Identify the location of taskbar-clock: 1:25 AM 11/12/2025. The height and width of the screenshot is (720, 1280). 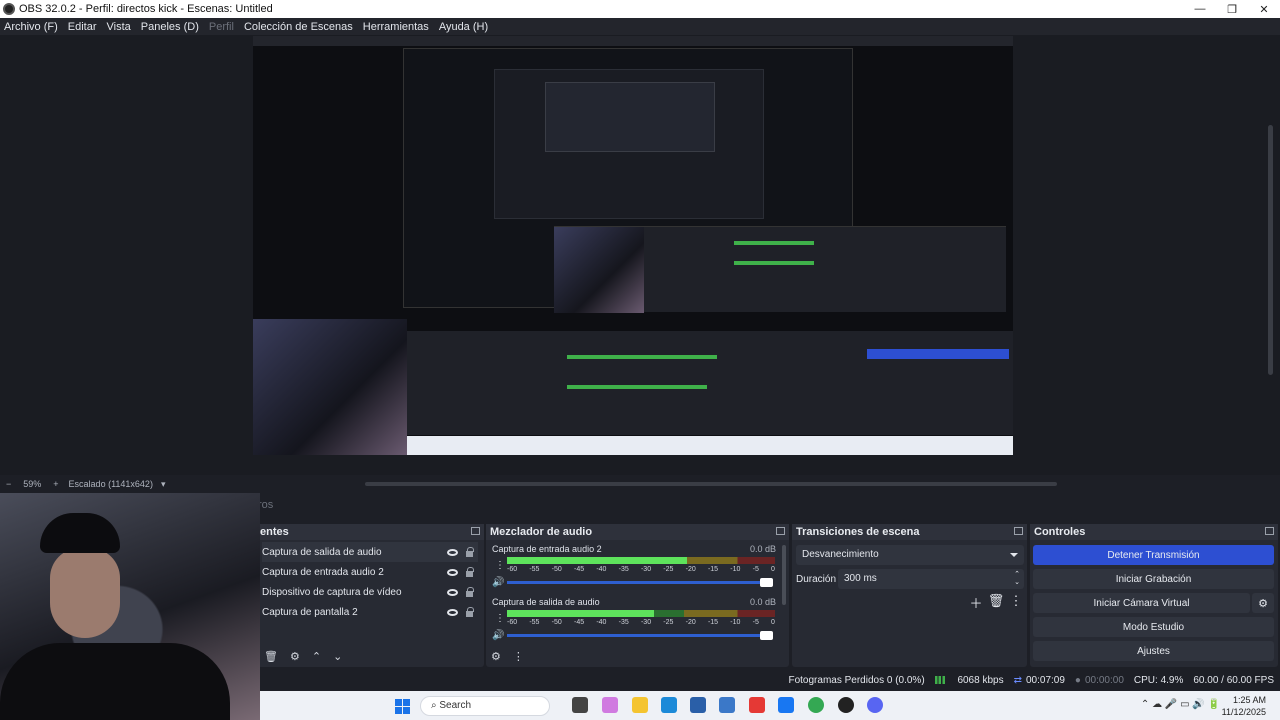
(1244, 706).